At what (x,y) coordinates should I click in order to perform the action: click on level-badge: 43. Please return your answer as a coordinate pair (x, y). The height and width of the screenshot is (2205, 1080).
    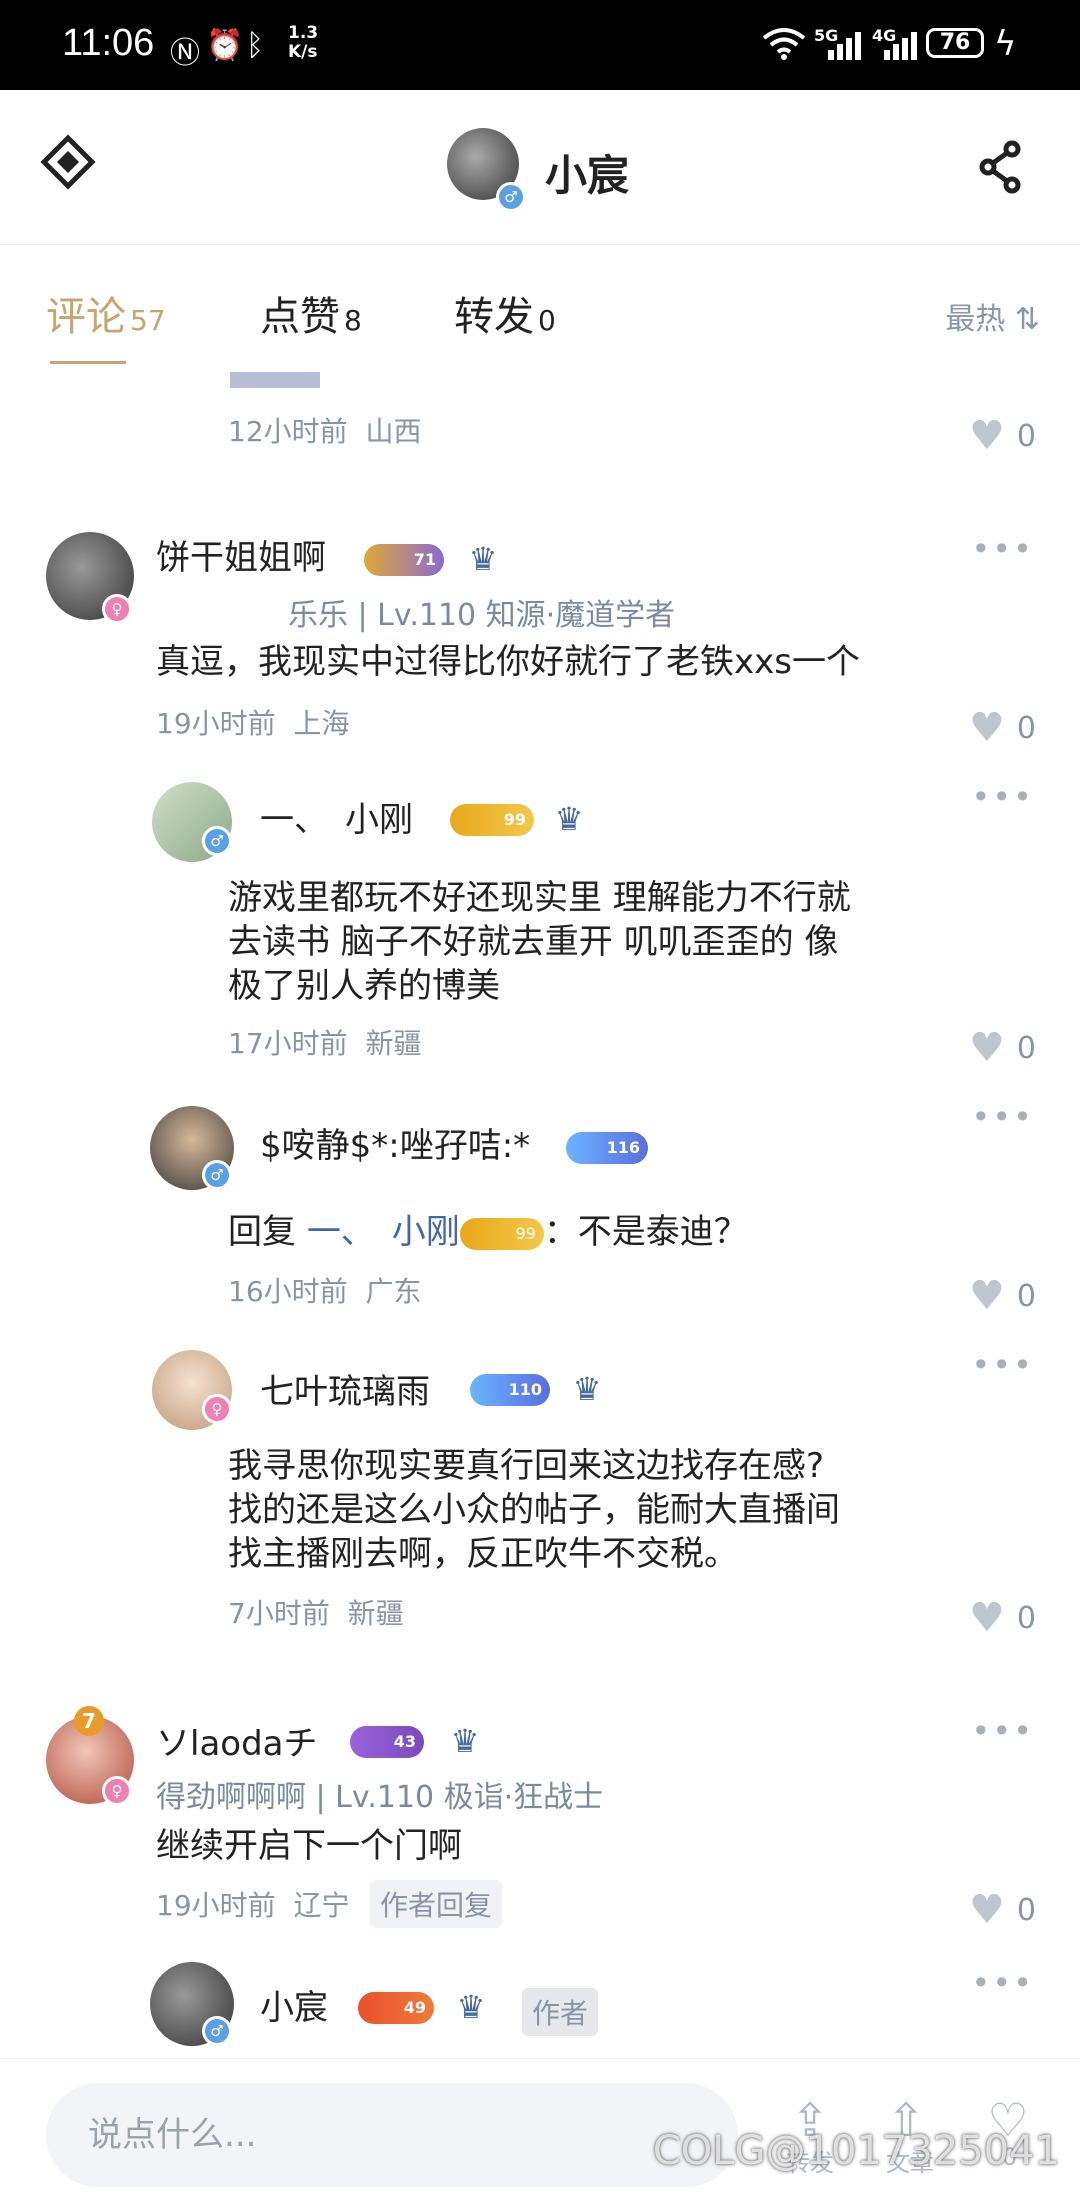
    Looking at the image, I should click on (387, 1742).